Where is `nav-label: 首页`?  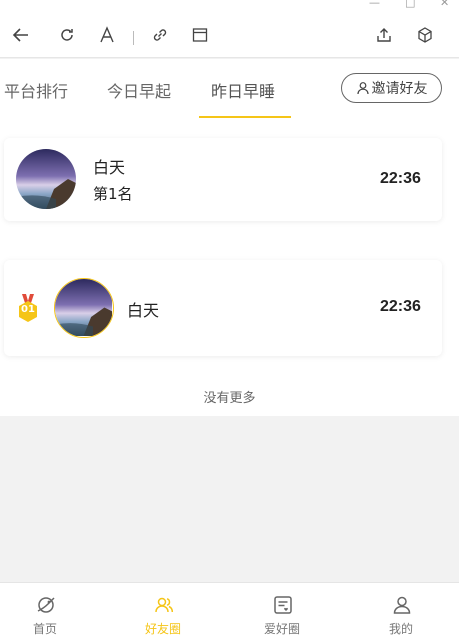
nav-label: 首页 is located at coordinates (44, 629).